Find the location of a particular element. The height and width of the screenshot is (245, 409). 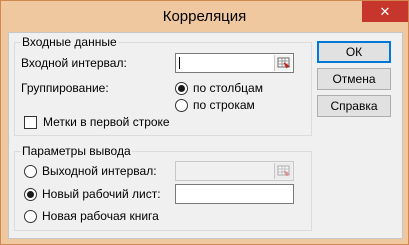

window-title: Корреляция is located at coordinates (204, 16).